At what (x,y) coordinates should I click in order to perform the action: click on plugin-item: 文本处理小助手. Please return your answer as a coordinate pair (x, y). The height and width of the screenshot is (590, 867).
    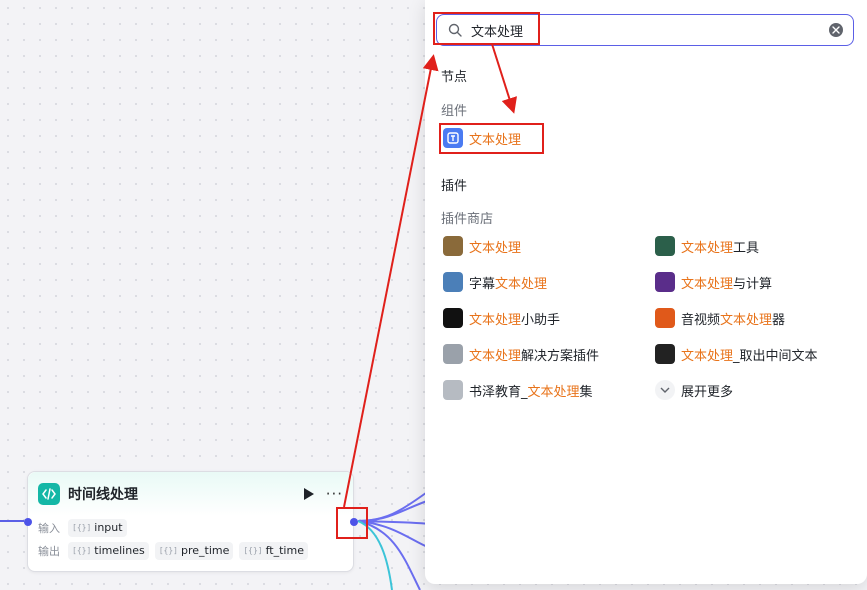
    Looking at the image, I should click on (501, 318).